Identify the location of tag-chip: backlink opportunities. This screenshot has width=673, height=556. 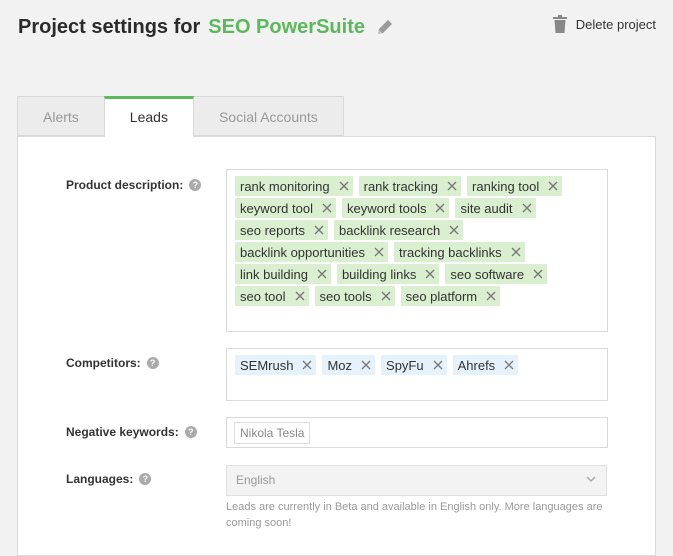
(312, 252).